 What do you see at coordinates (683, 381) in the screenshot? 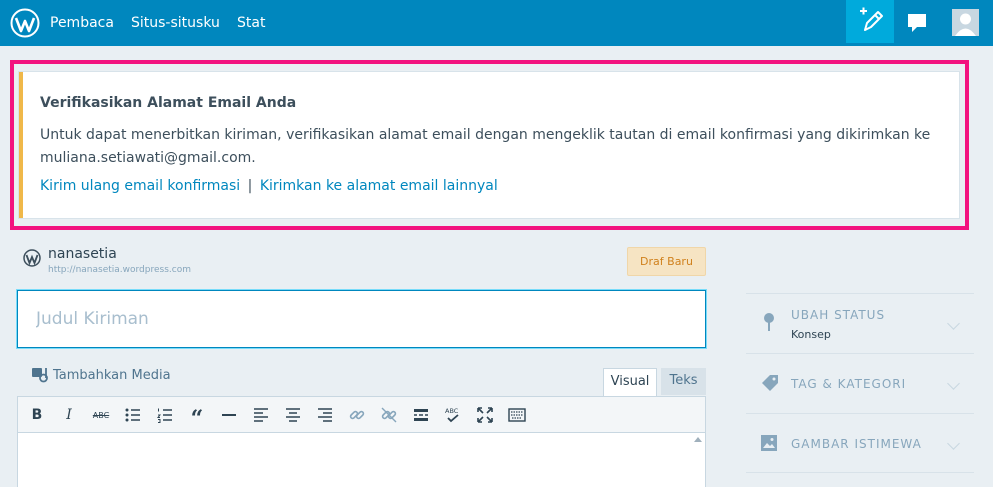
I see `tab-text: Teks` at bounding box center [683, 381].